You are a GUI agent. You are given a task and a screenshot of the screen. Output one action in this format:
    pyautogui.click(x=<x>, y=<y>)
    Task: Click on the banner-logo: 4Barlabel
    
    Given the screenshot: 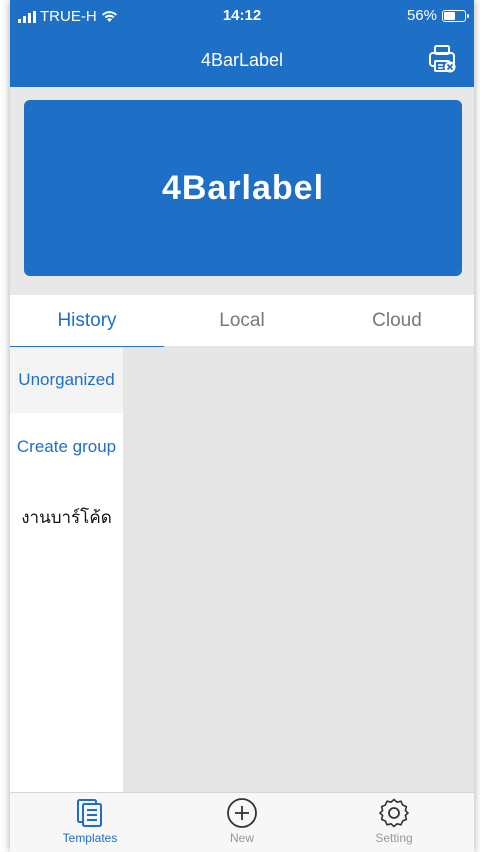 What is the action you would take?
    pyautogui.click(x=243, y=187)
    